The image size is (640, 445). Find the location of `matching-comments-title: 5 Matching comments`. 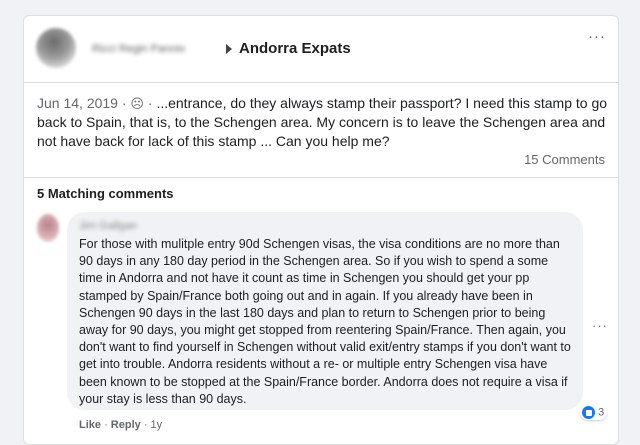

matching-comments-title: 5 Matching comments is located at coordinates (105, 193).